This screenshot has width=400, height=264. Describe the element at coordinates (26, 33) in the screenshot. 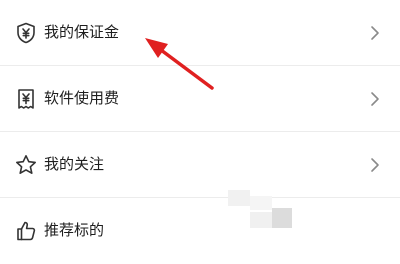

I see `shield-yen-icon` at that location.